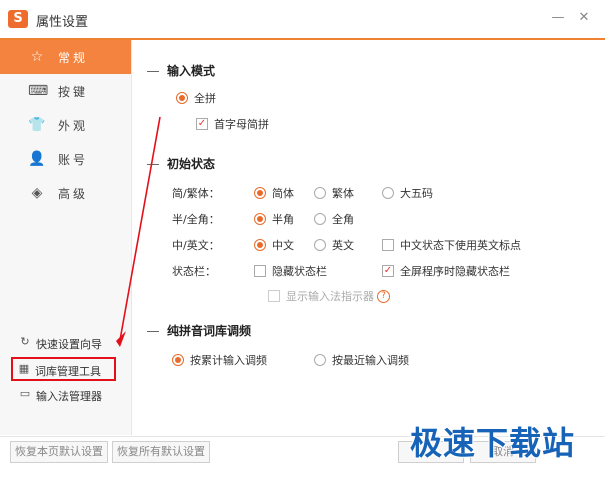  I want to click on initial-jianpin-checkbox: ✓ 首字母简拼, so click(232, 124).